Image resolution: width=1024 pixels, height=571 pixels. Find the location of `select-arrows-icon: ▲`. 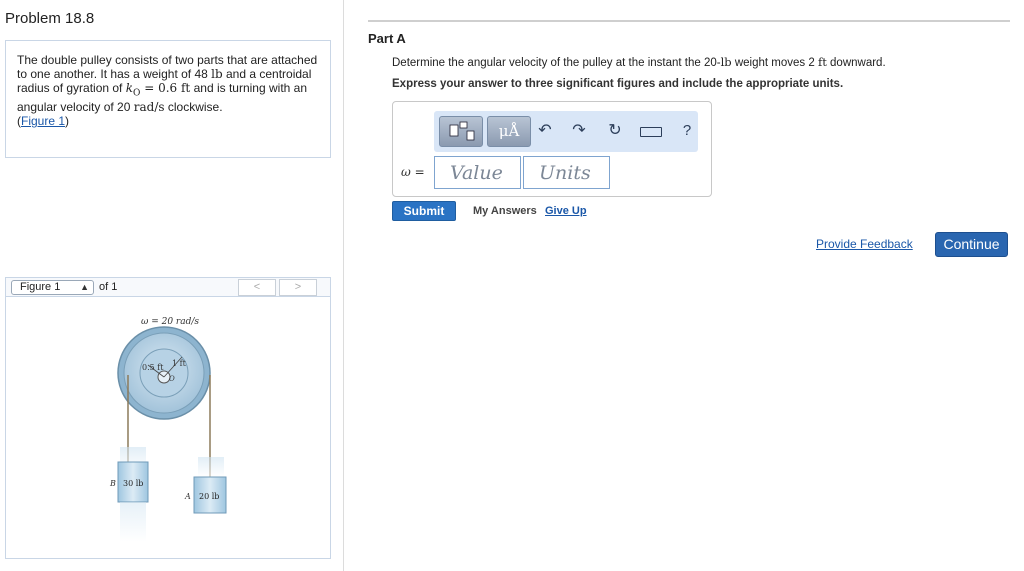

select-arrows-icon: ▲ is located at coordinates (84, 287).